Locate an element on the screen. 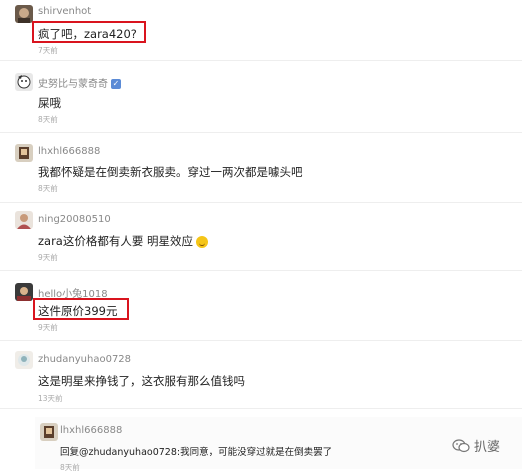  comment-text-content: zara这价格都有人要 明星效应 is located at coordinates (116, 241).